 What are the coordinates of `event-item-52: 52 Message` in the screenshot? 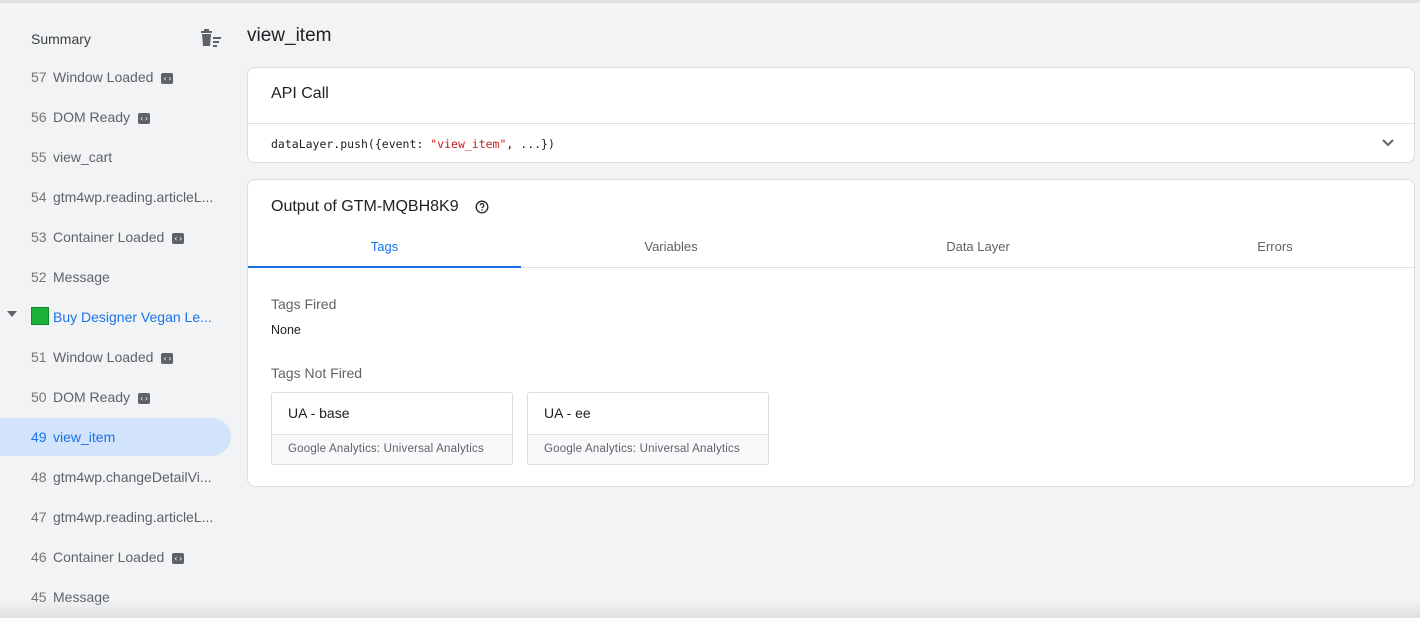 It's located at (115, 277).